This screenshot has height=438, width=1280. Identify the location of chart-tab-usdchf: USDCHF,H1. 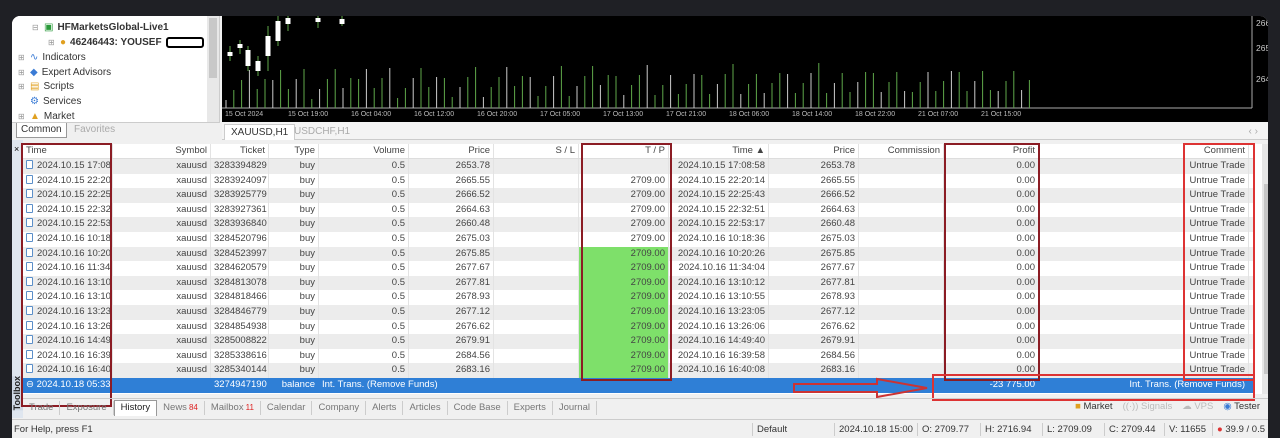
(322, 132).